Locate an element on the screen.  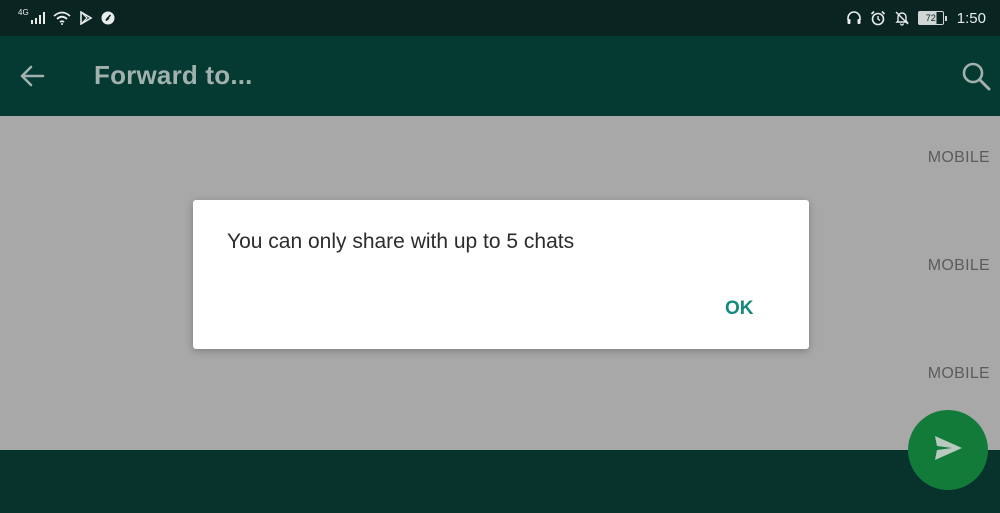
notifications-muted-icon is located at coordinates (902, 18).